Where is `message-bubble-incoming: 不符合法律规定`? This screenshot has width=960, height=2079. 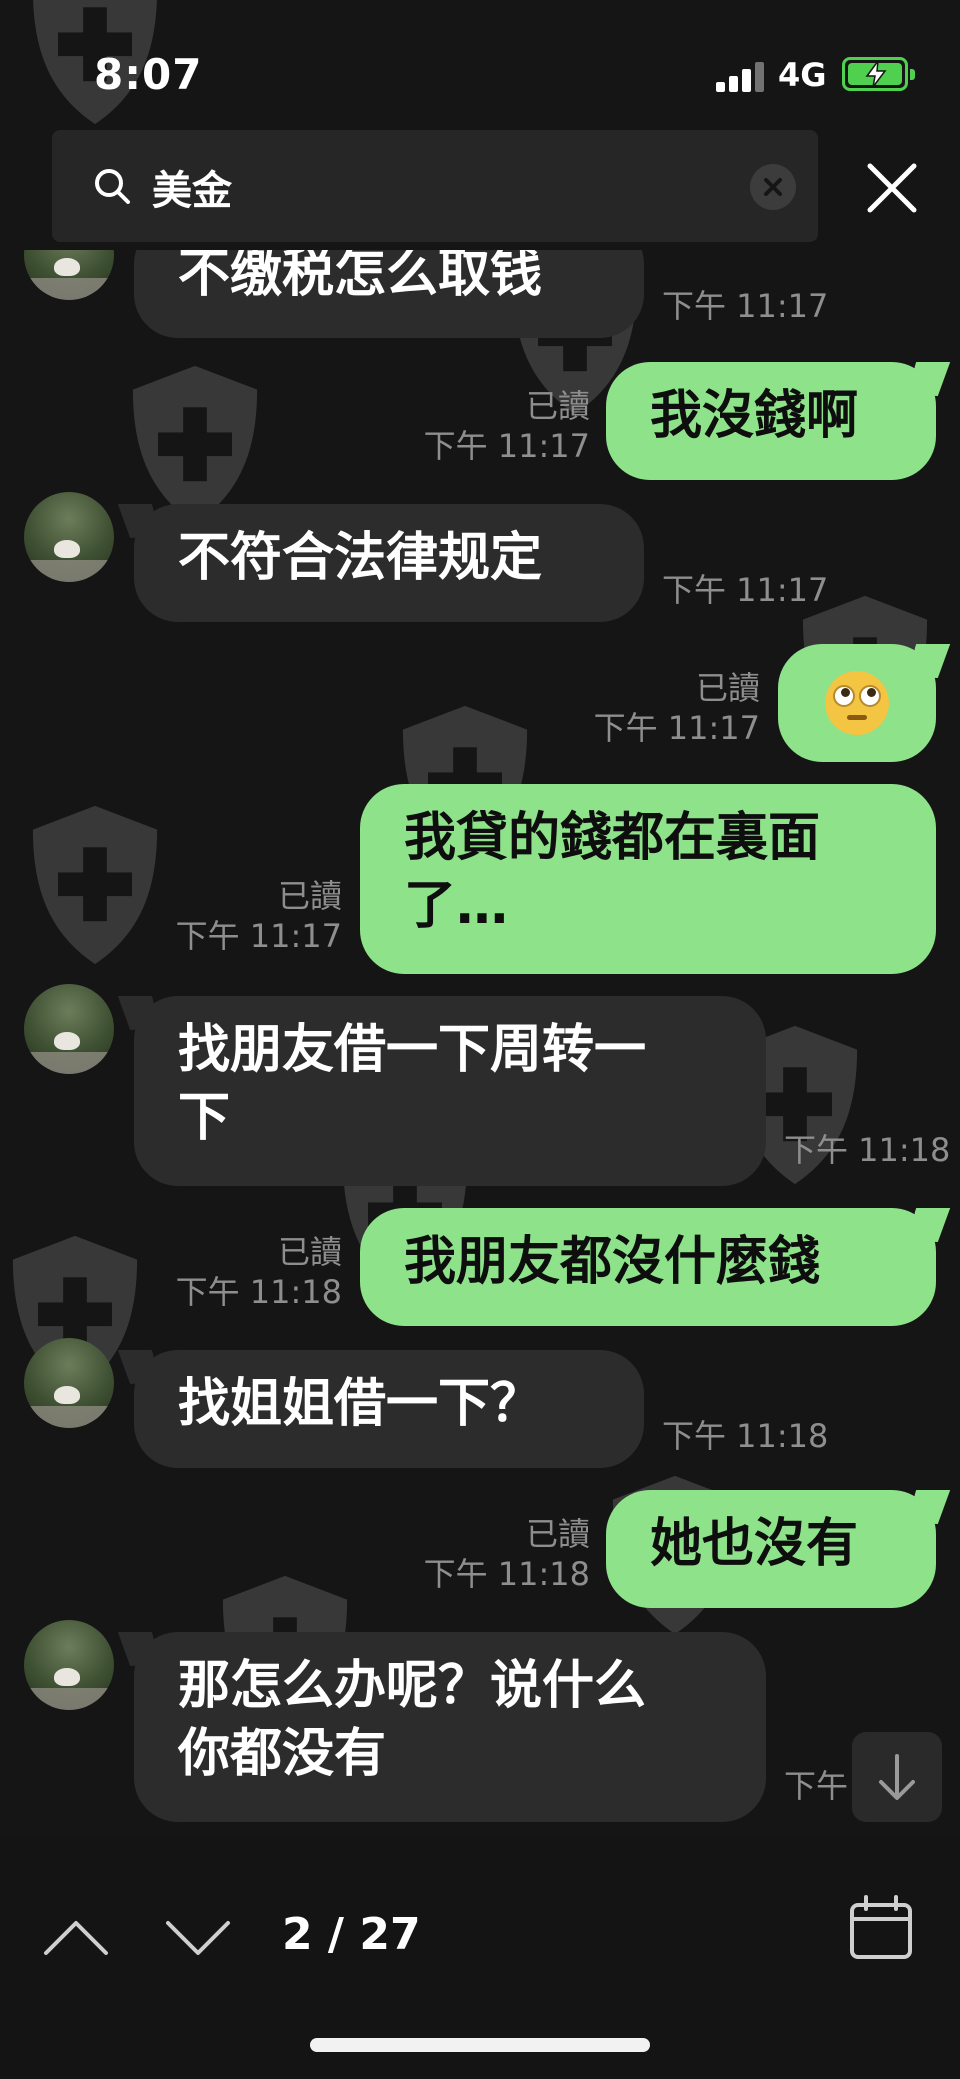
message-bubble-incoming: 不符合法律规定 is located at coordinates (389, 563).